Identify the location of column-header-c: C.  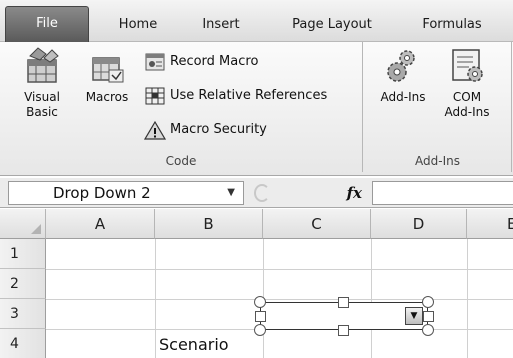
(317, 224).